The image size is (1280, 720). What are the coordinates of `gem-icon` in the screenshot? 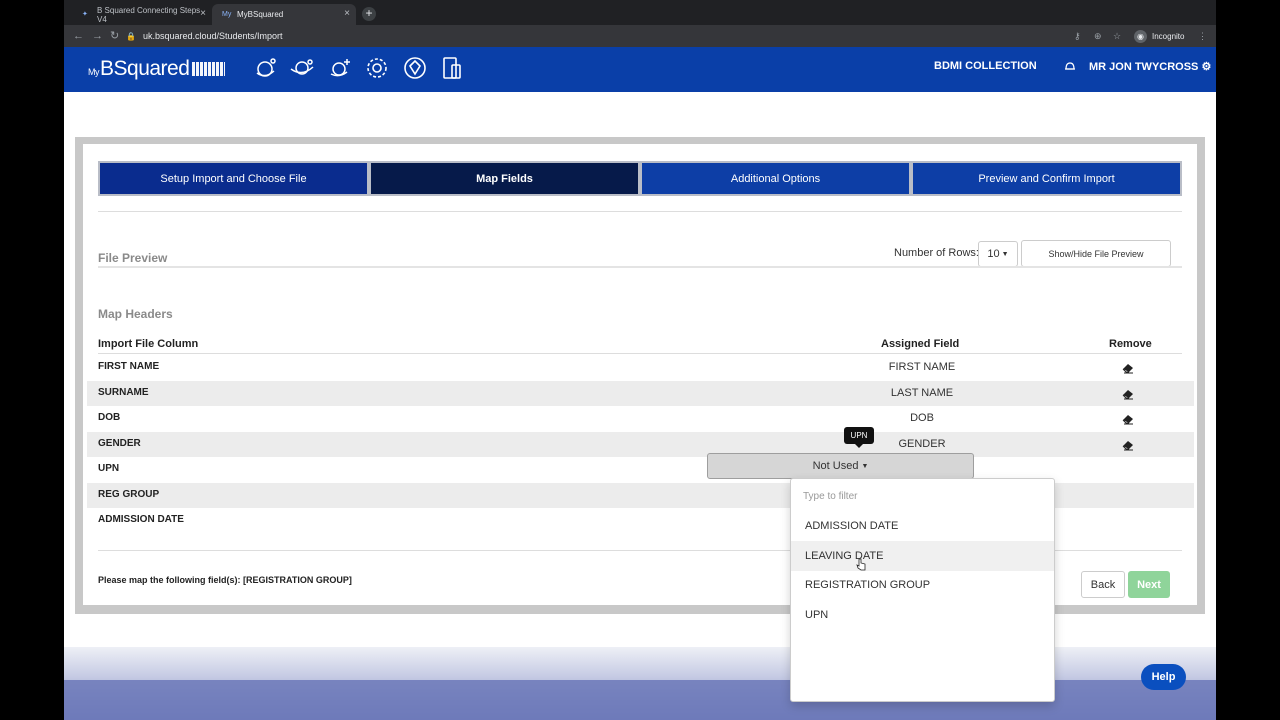 It's located at (415, 68).